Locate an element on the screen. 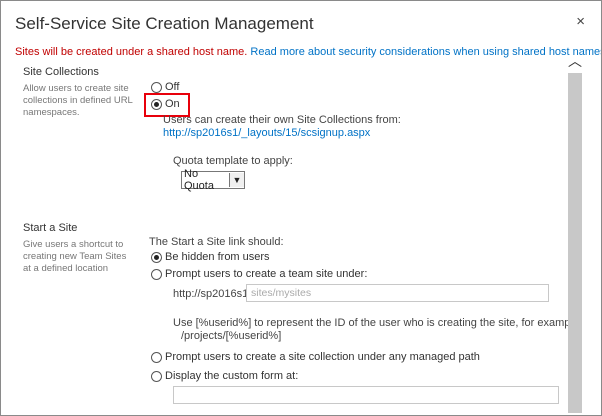  radio-label-off: Off is located at coordinates (172, 87).